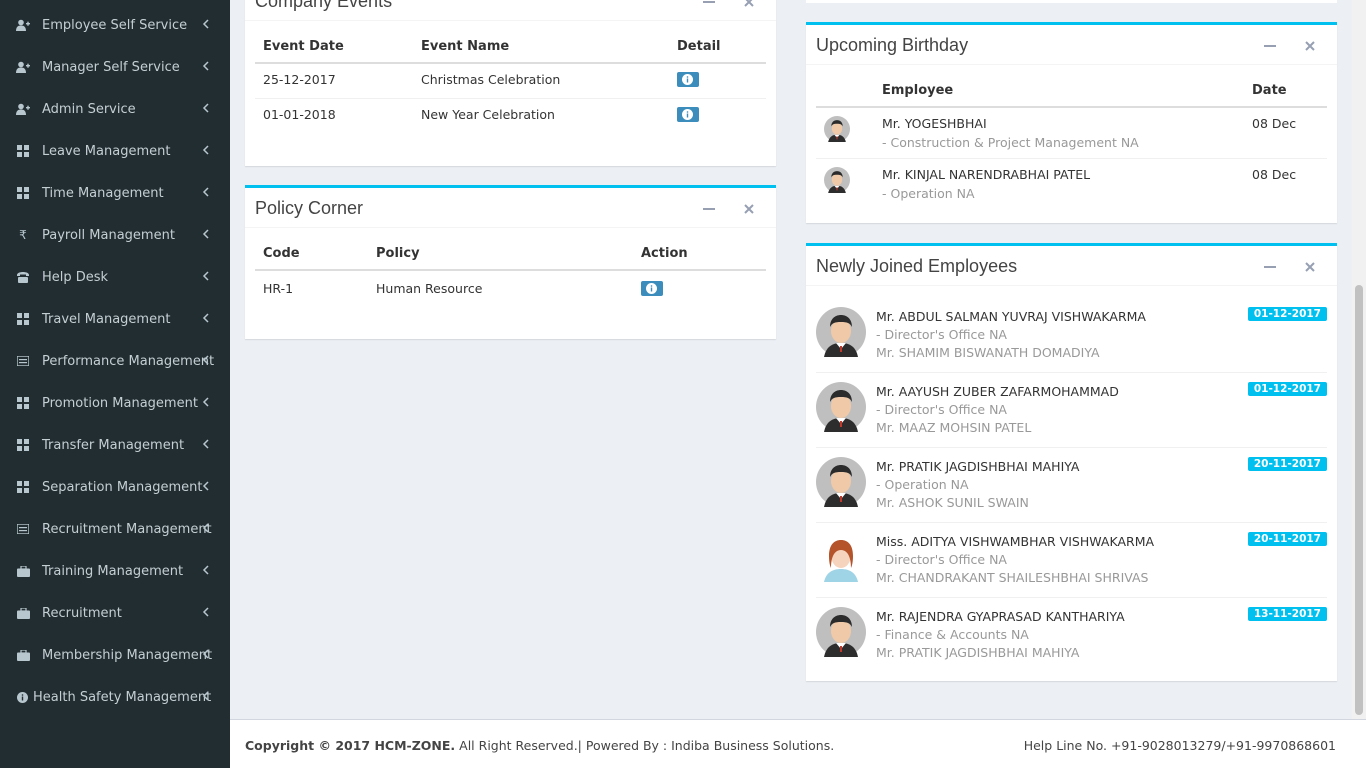 The height and width of the screenshot is (768, 1366). What do you see at coordinates (986, 174) in the screenshot?
I see `employee-name: Mr. KINJAL NARENDRABHAI PATEL` at bounding box center [986, 174].